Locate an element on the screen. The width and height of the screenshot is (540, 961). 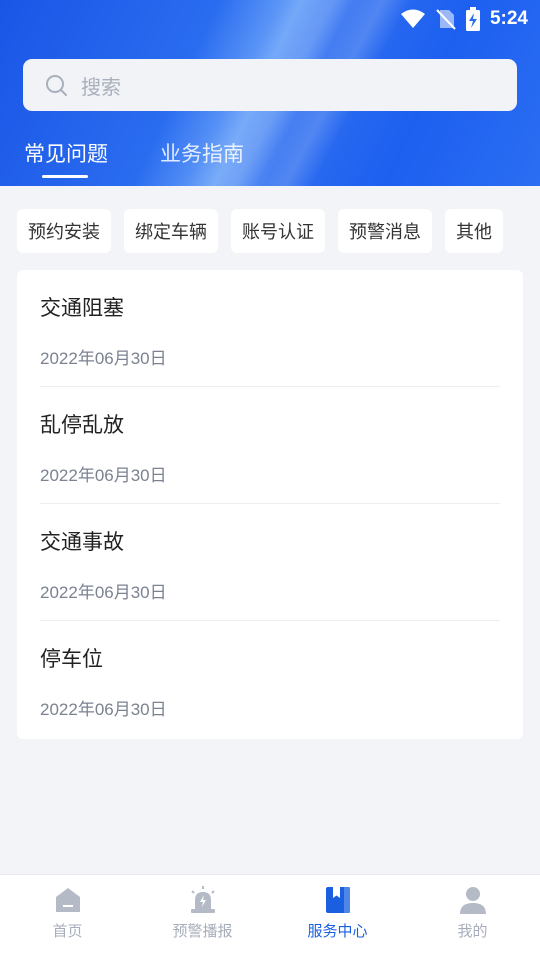
user-icon is located at coordinates (472, 900).